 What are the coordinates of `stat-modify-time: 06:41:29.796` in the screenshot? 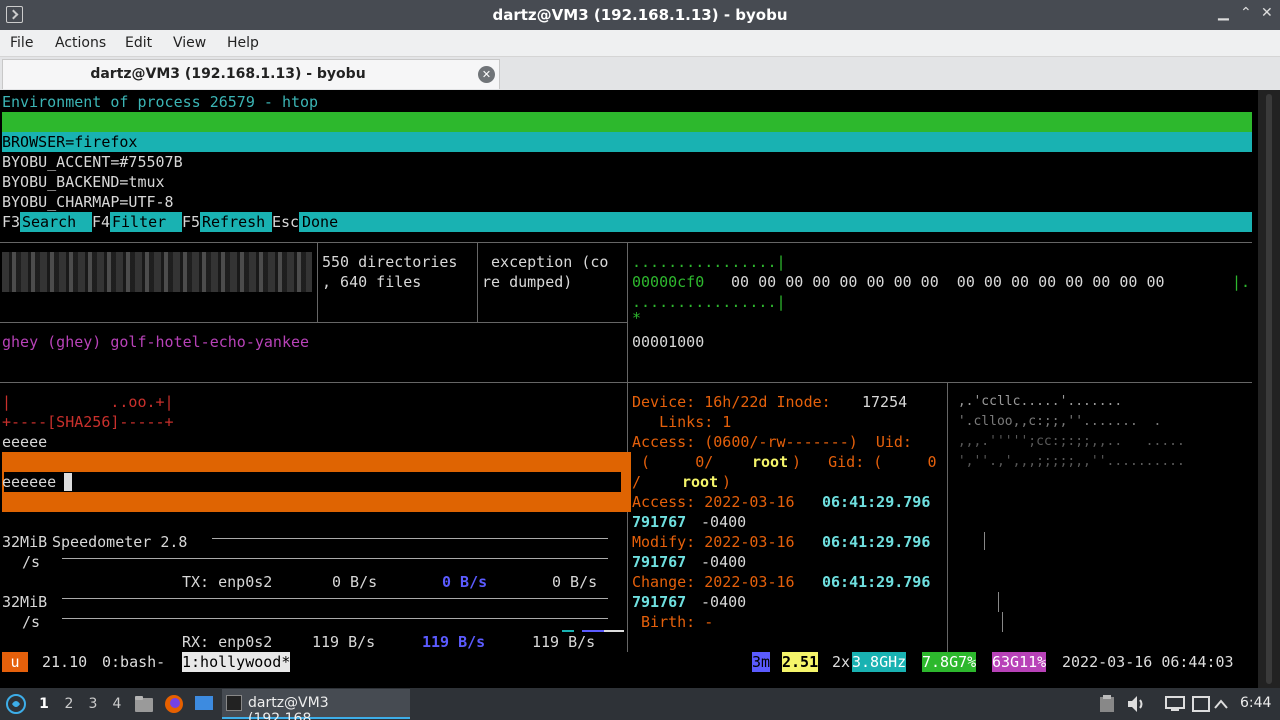 It's located at (876, 542).